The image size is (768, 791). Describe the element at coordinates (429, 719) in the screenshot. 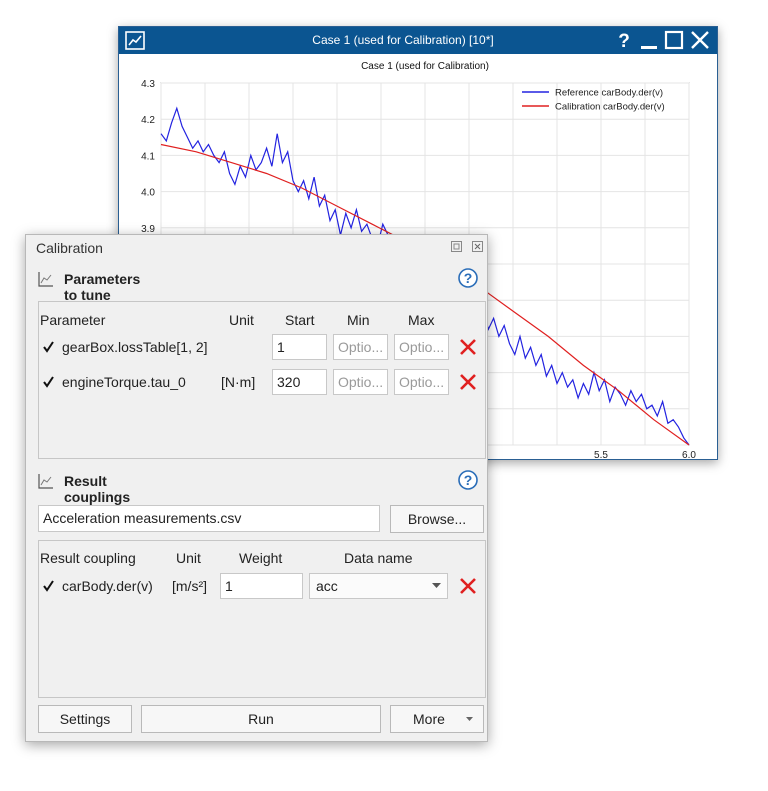

I see `more-label: More` at that location.